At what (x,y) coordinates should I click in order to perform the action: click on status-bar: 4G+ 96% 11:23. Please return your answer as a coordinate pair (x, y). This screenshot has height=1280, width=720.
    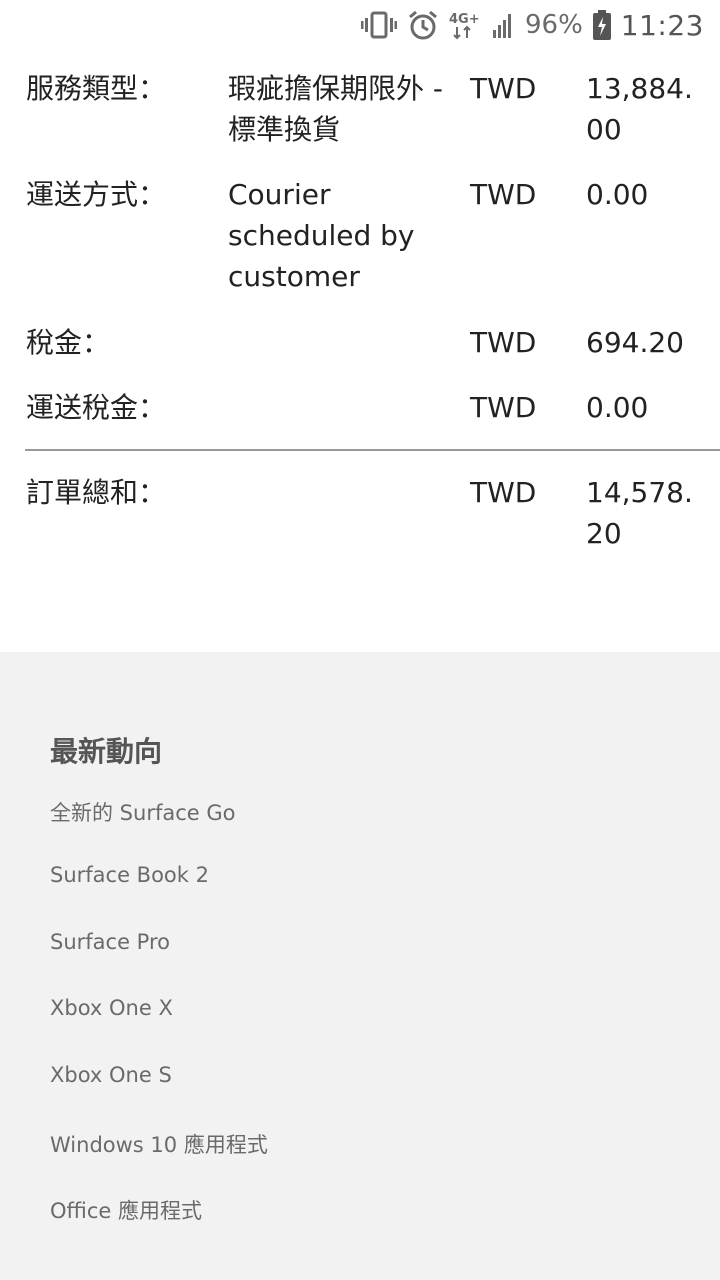
    Looking at the image, I should click on (360, 25).